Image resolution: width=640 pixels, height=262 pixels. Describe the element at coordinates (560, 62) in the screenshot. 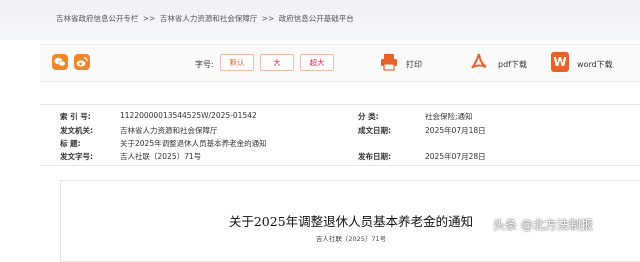

I see `word-icon: W` at that location.